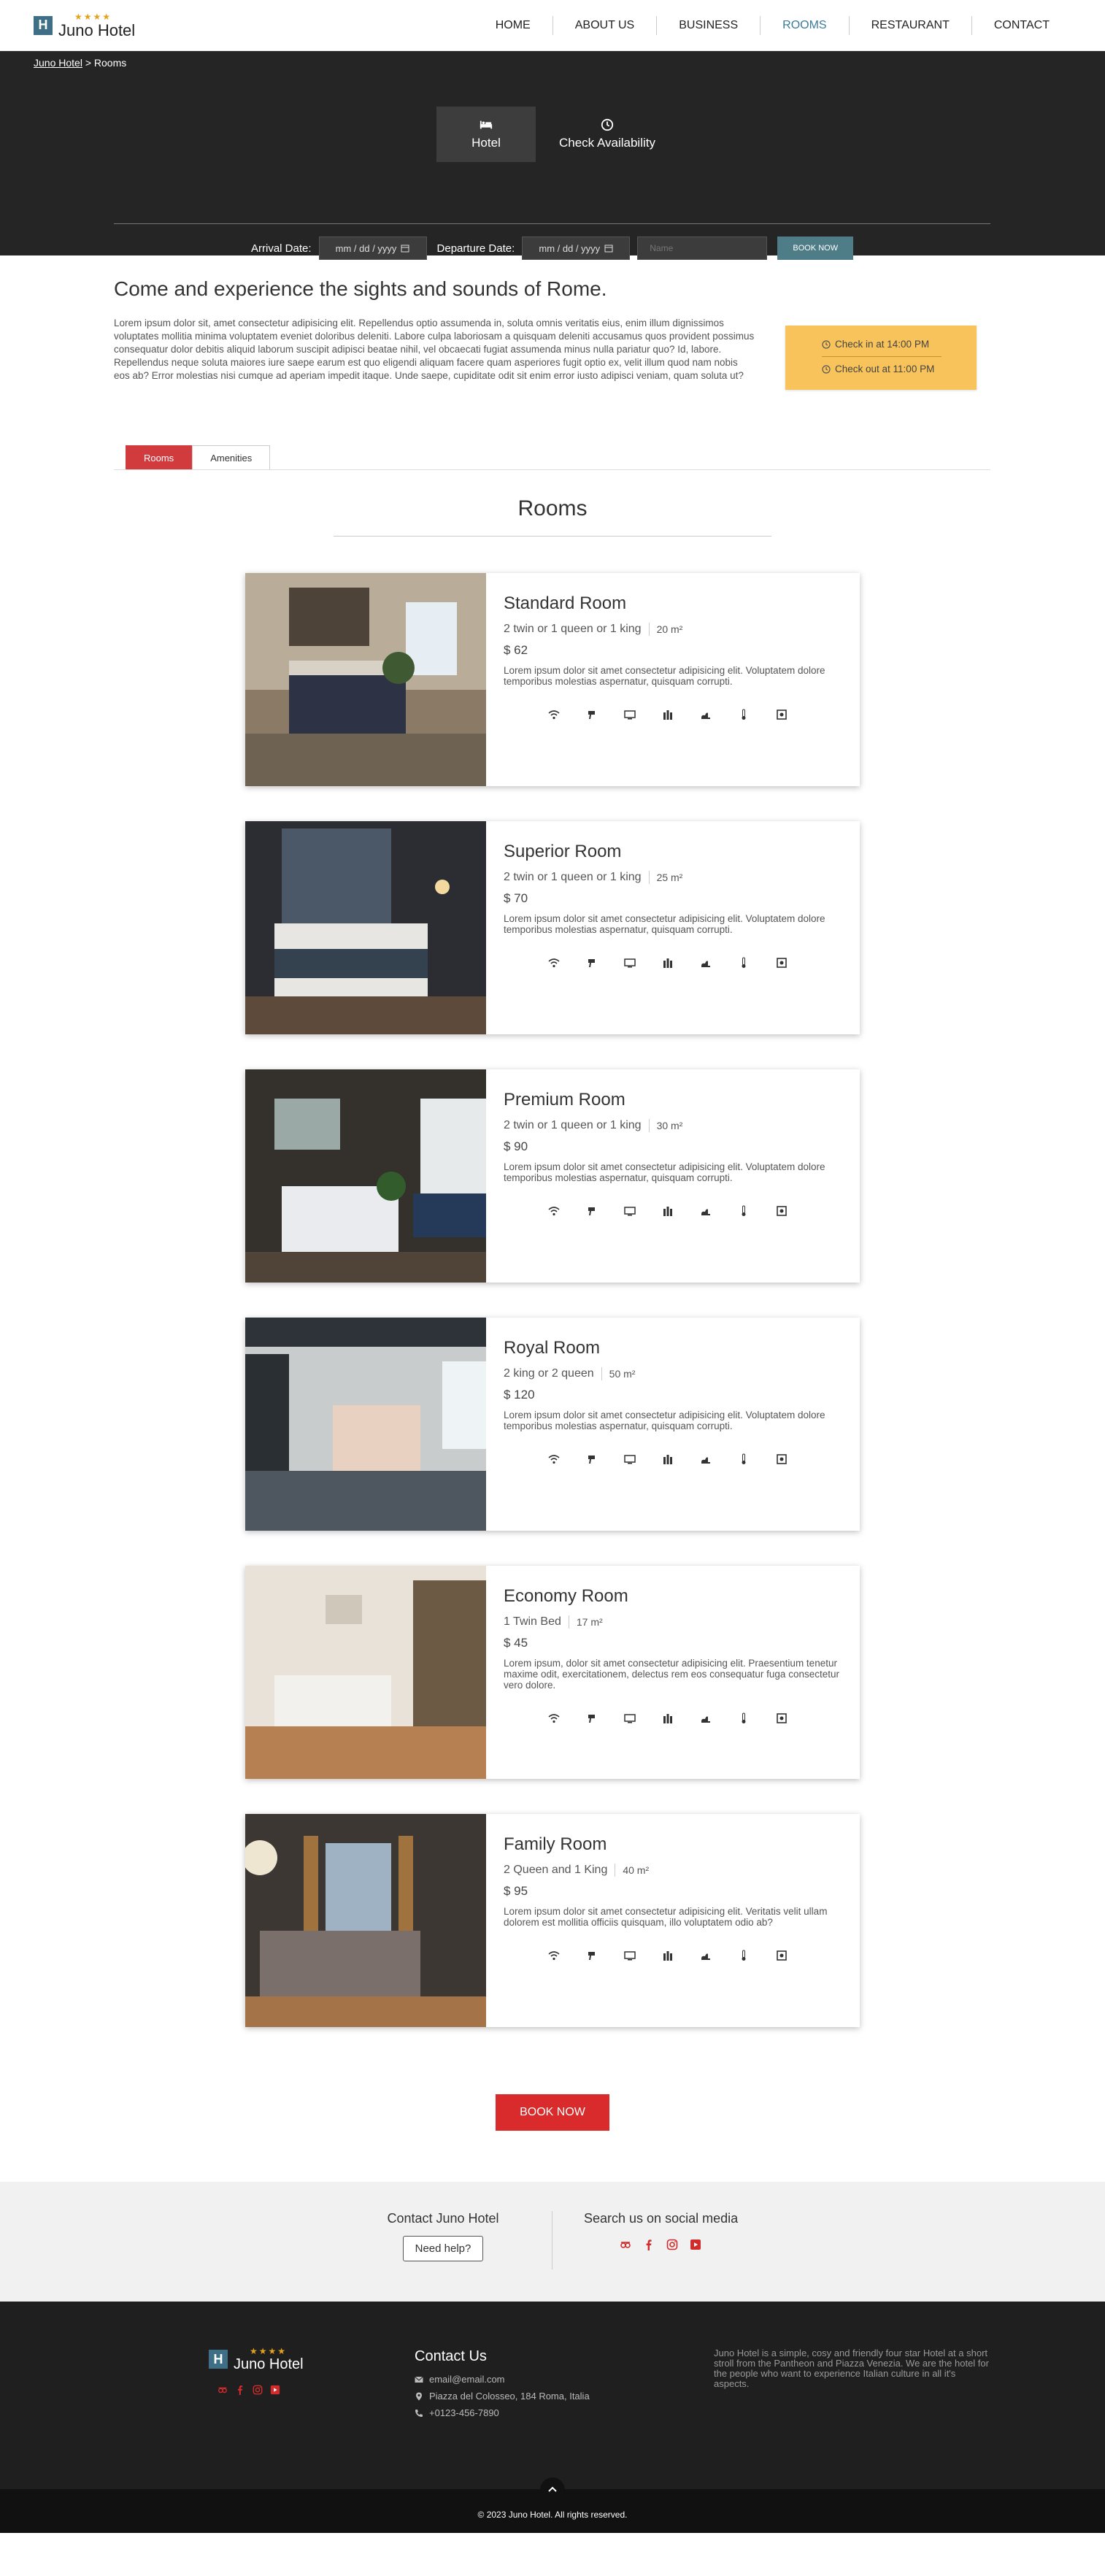  Describe the element at coordinates (503, 2379) in the screenshot. I see `footer-email-row: email@email.com` at that location.